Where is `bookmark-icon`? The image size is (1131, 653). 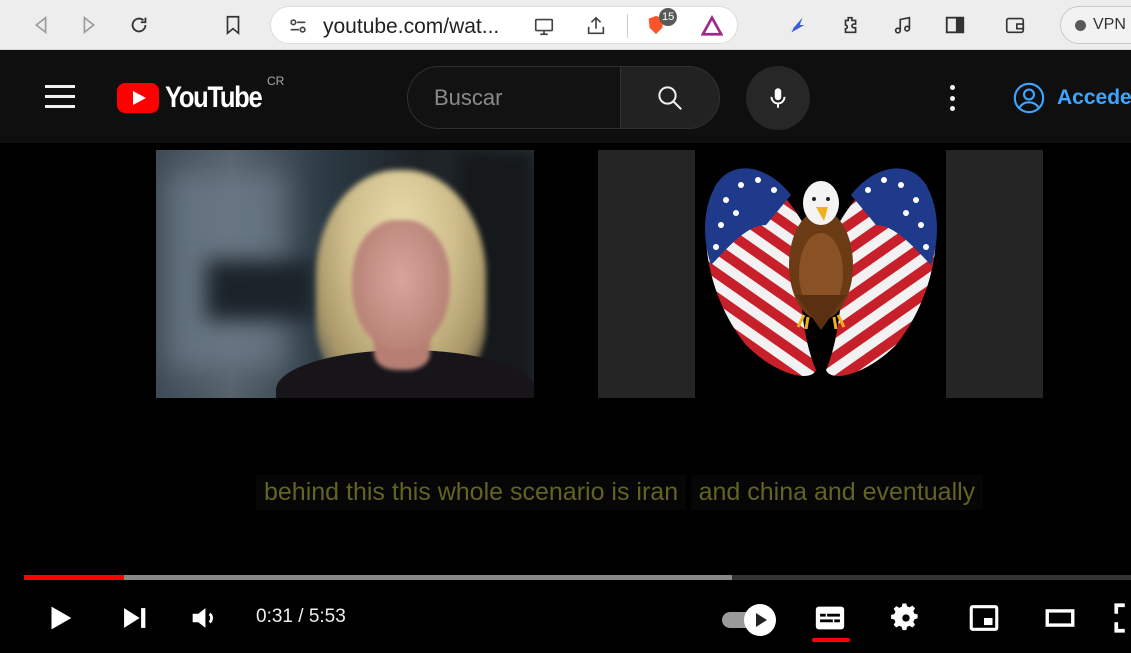 bookmark-icon is located at coordinates (233, 25).